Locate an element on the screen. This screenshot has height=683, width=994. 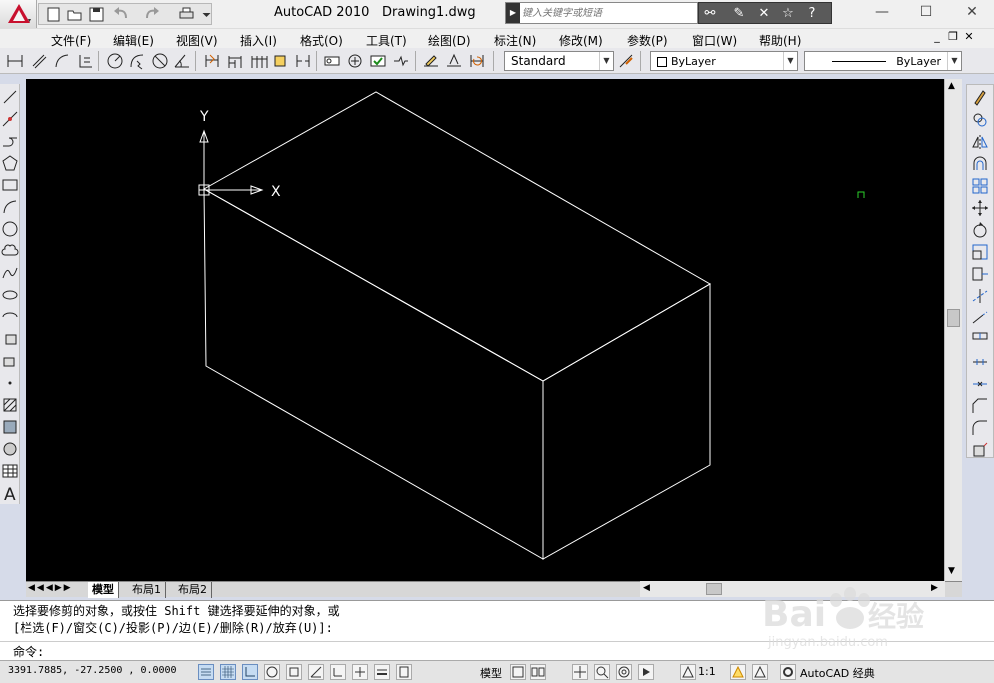
aligned-dim-icon is located at coordinates (39, 61).